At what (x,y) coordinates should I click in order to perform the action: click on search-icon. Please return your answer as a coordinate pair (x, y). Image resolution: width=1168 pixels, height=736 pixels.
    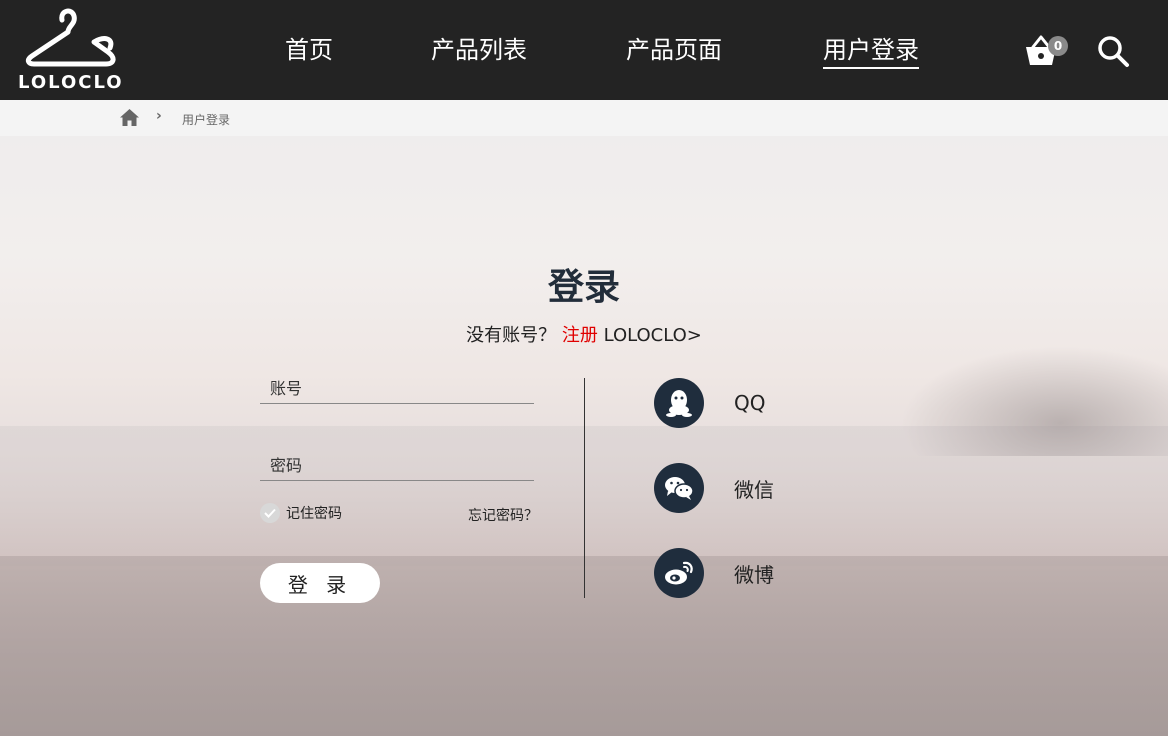
    Looking at the image, I should click on (1113, 51).